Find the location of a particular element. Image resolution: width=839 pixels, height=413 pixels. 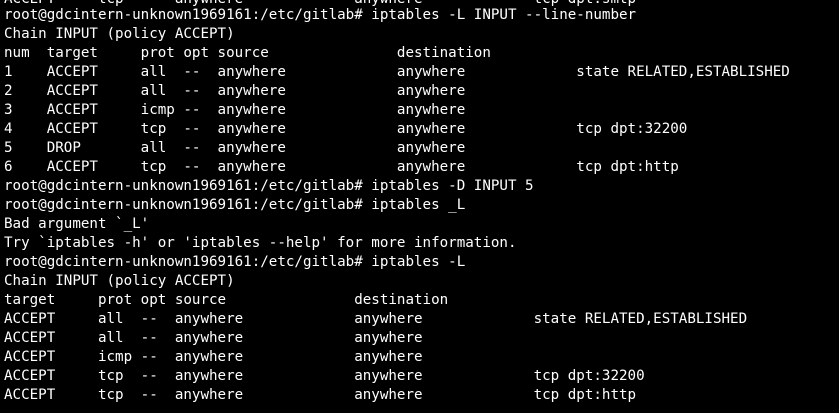

terminal-line: Bad argument `_L' is located at coordinates (77, 224).